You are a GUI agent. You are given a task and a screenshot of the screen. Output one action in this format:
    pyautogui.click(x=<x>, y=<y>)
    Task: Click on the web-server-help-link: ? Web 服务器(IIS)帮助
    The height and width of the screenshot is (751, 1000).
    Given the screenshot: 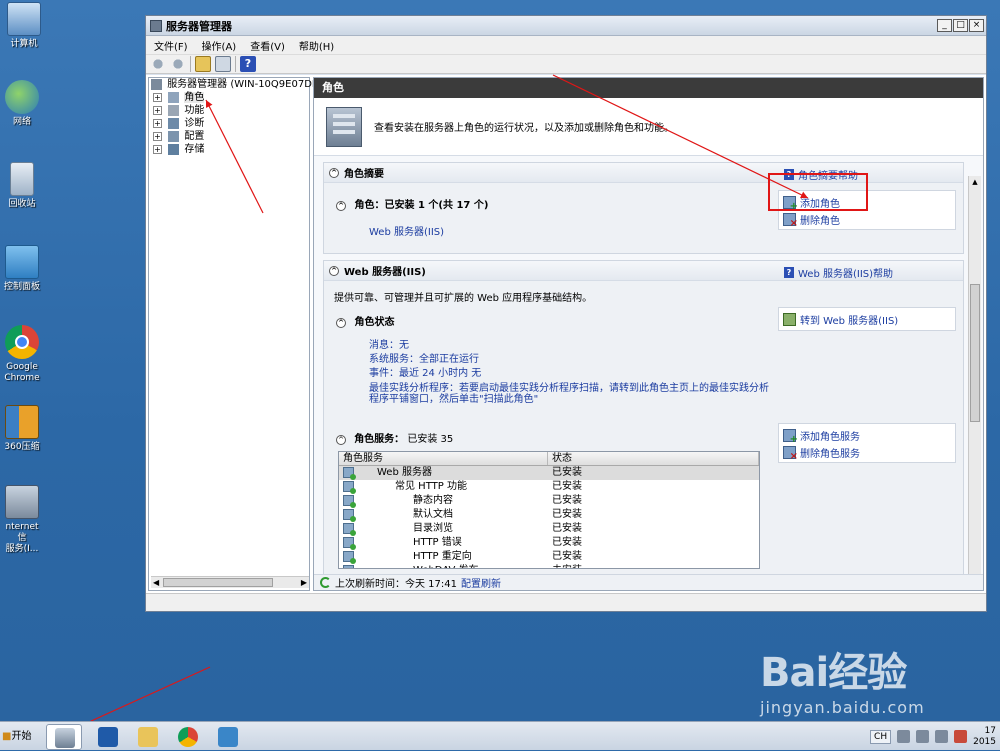 What is the action you would take?
    pyautogui.click(x=838, y=272)
    